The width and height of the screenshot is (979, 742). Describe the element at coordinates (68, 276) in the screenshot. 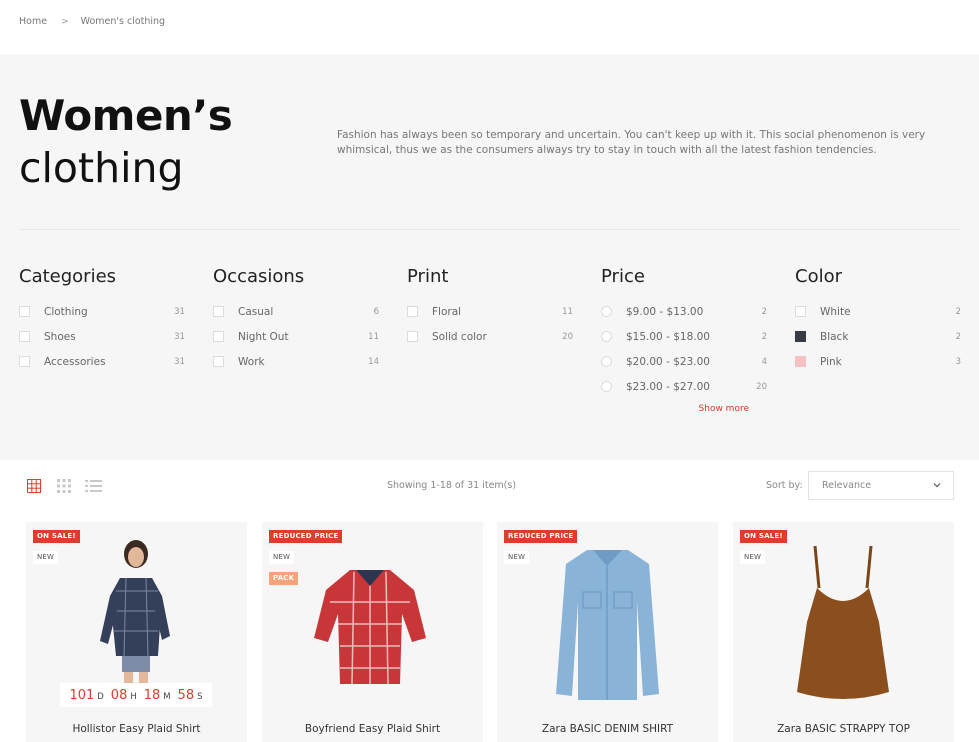

I see `facet-title: Categories` at that location.